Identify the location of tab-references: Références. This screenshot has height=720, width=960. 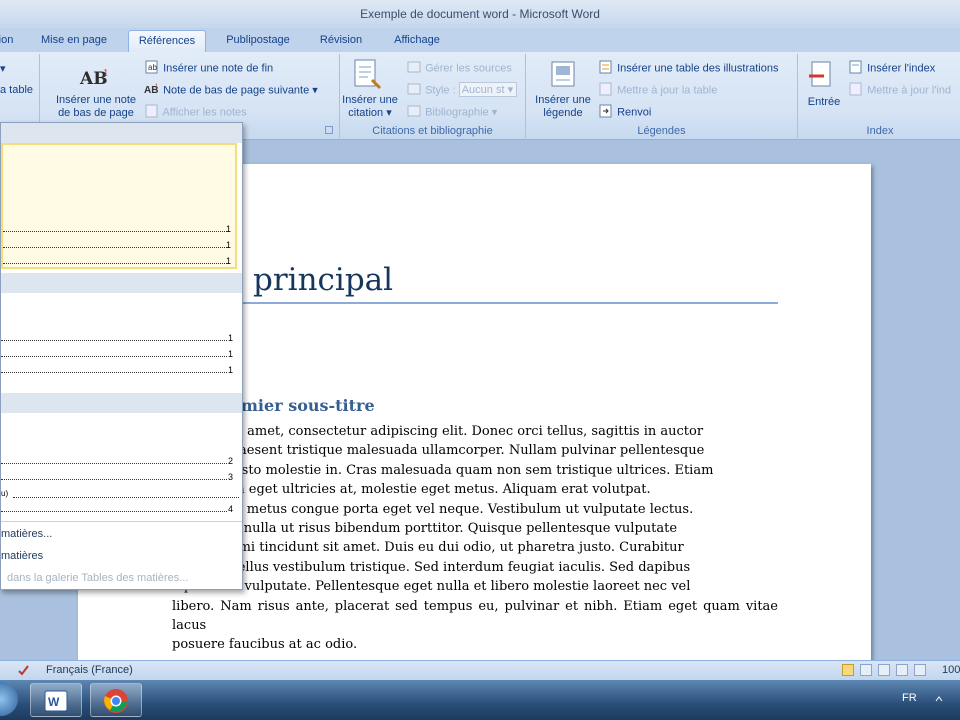
(167, 41).